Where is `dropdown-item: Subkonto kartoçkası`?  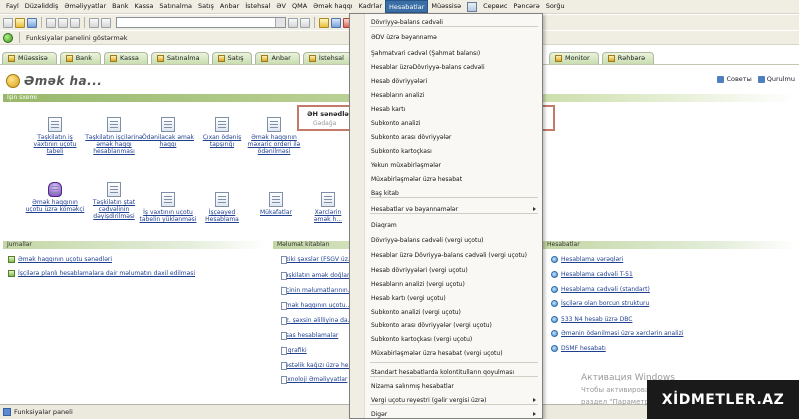
dropdown-item: Subkonto kartoçkası is located at coordinates (446, 151).